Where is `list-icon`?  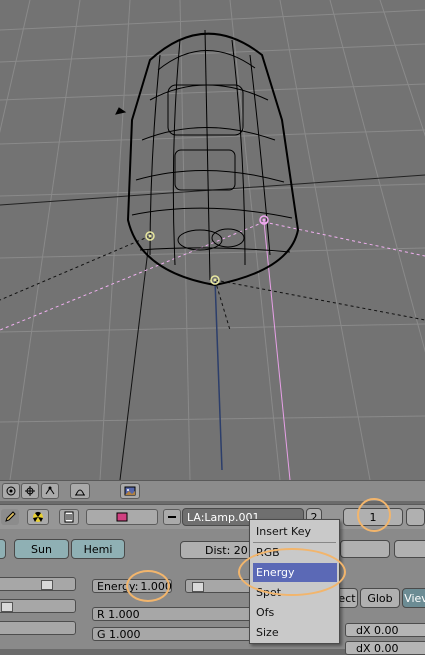
list-icon is located at coordinates (69, 517).